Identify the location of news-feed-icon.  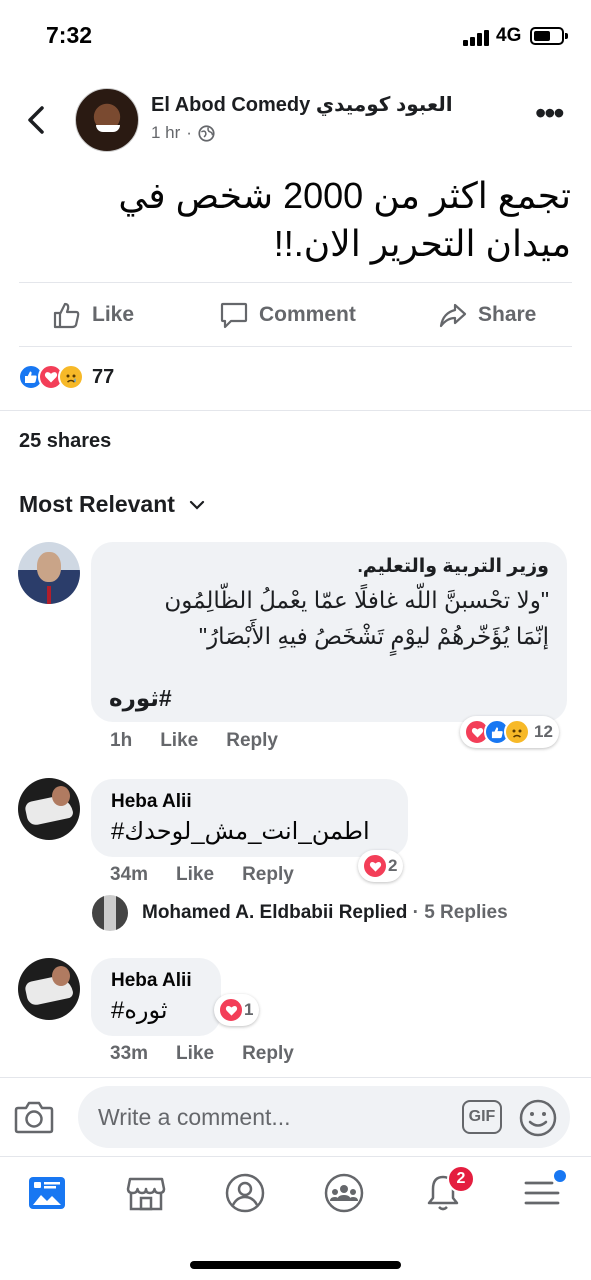
(47, 1193).